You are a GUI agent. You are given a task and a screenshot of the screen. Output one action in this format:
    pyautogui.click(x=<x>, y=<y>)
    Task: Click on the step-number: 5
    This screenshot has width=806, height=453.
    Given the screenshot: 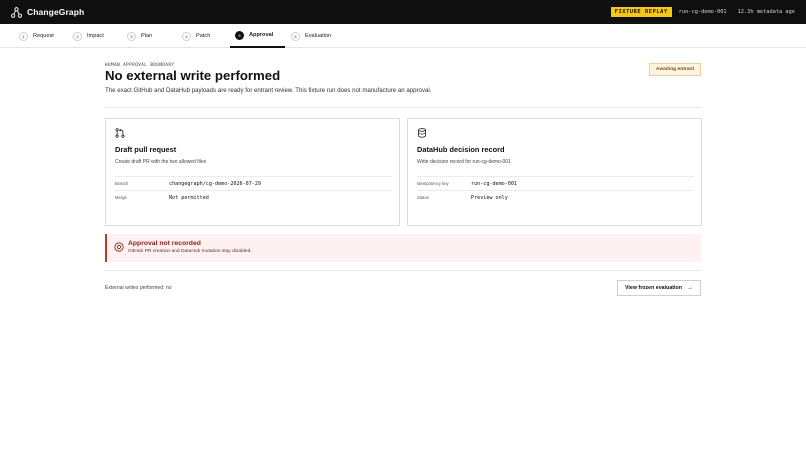 What is the action you would take?
    pyautogui.click(x=239, y=35)
    